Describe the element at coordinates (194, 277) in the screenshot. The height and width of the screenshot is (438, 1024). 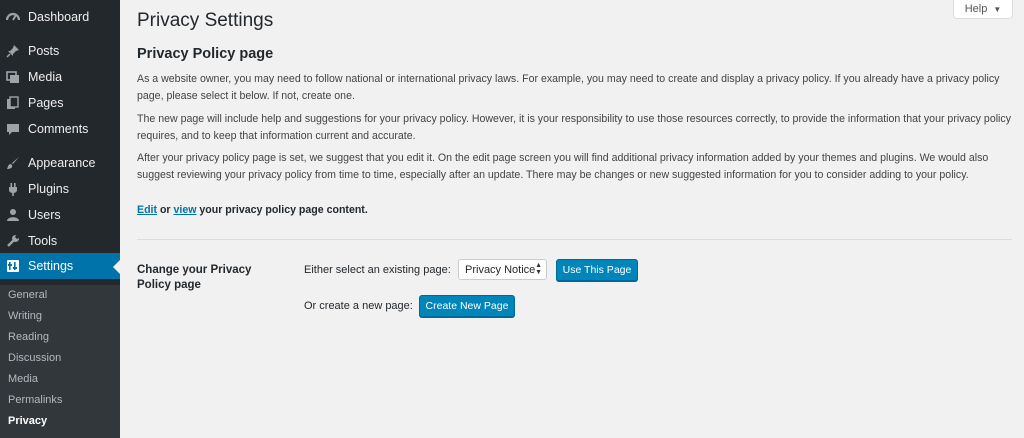
I see `change-policy-label: Change your Privacy Policy page` at that location.